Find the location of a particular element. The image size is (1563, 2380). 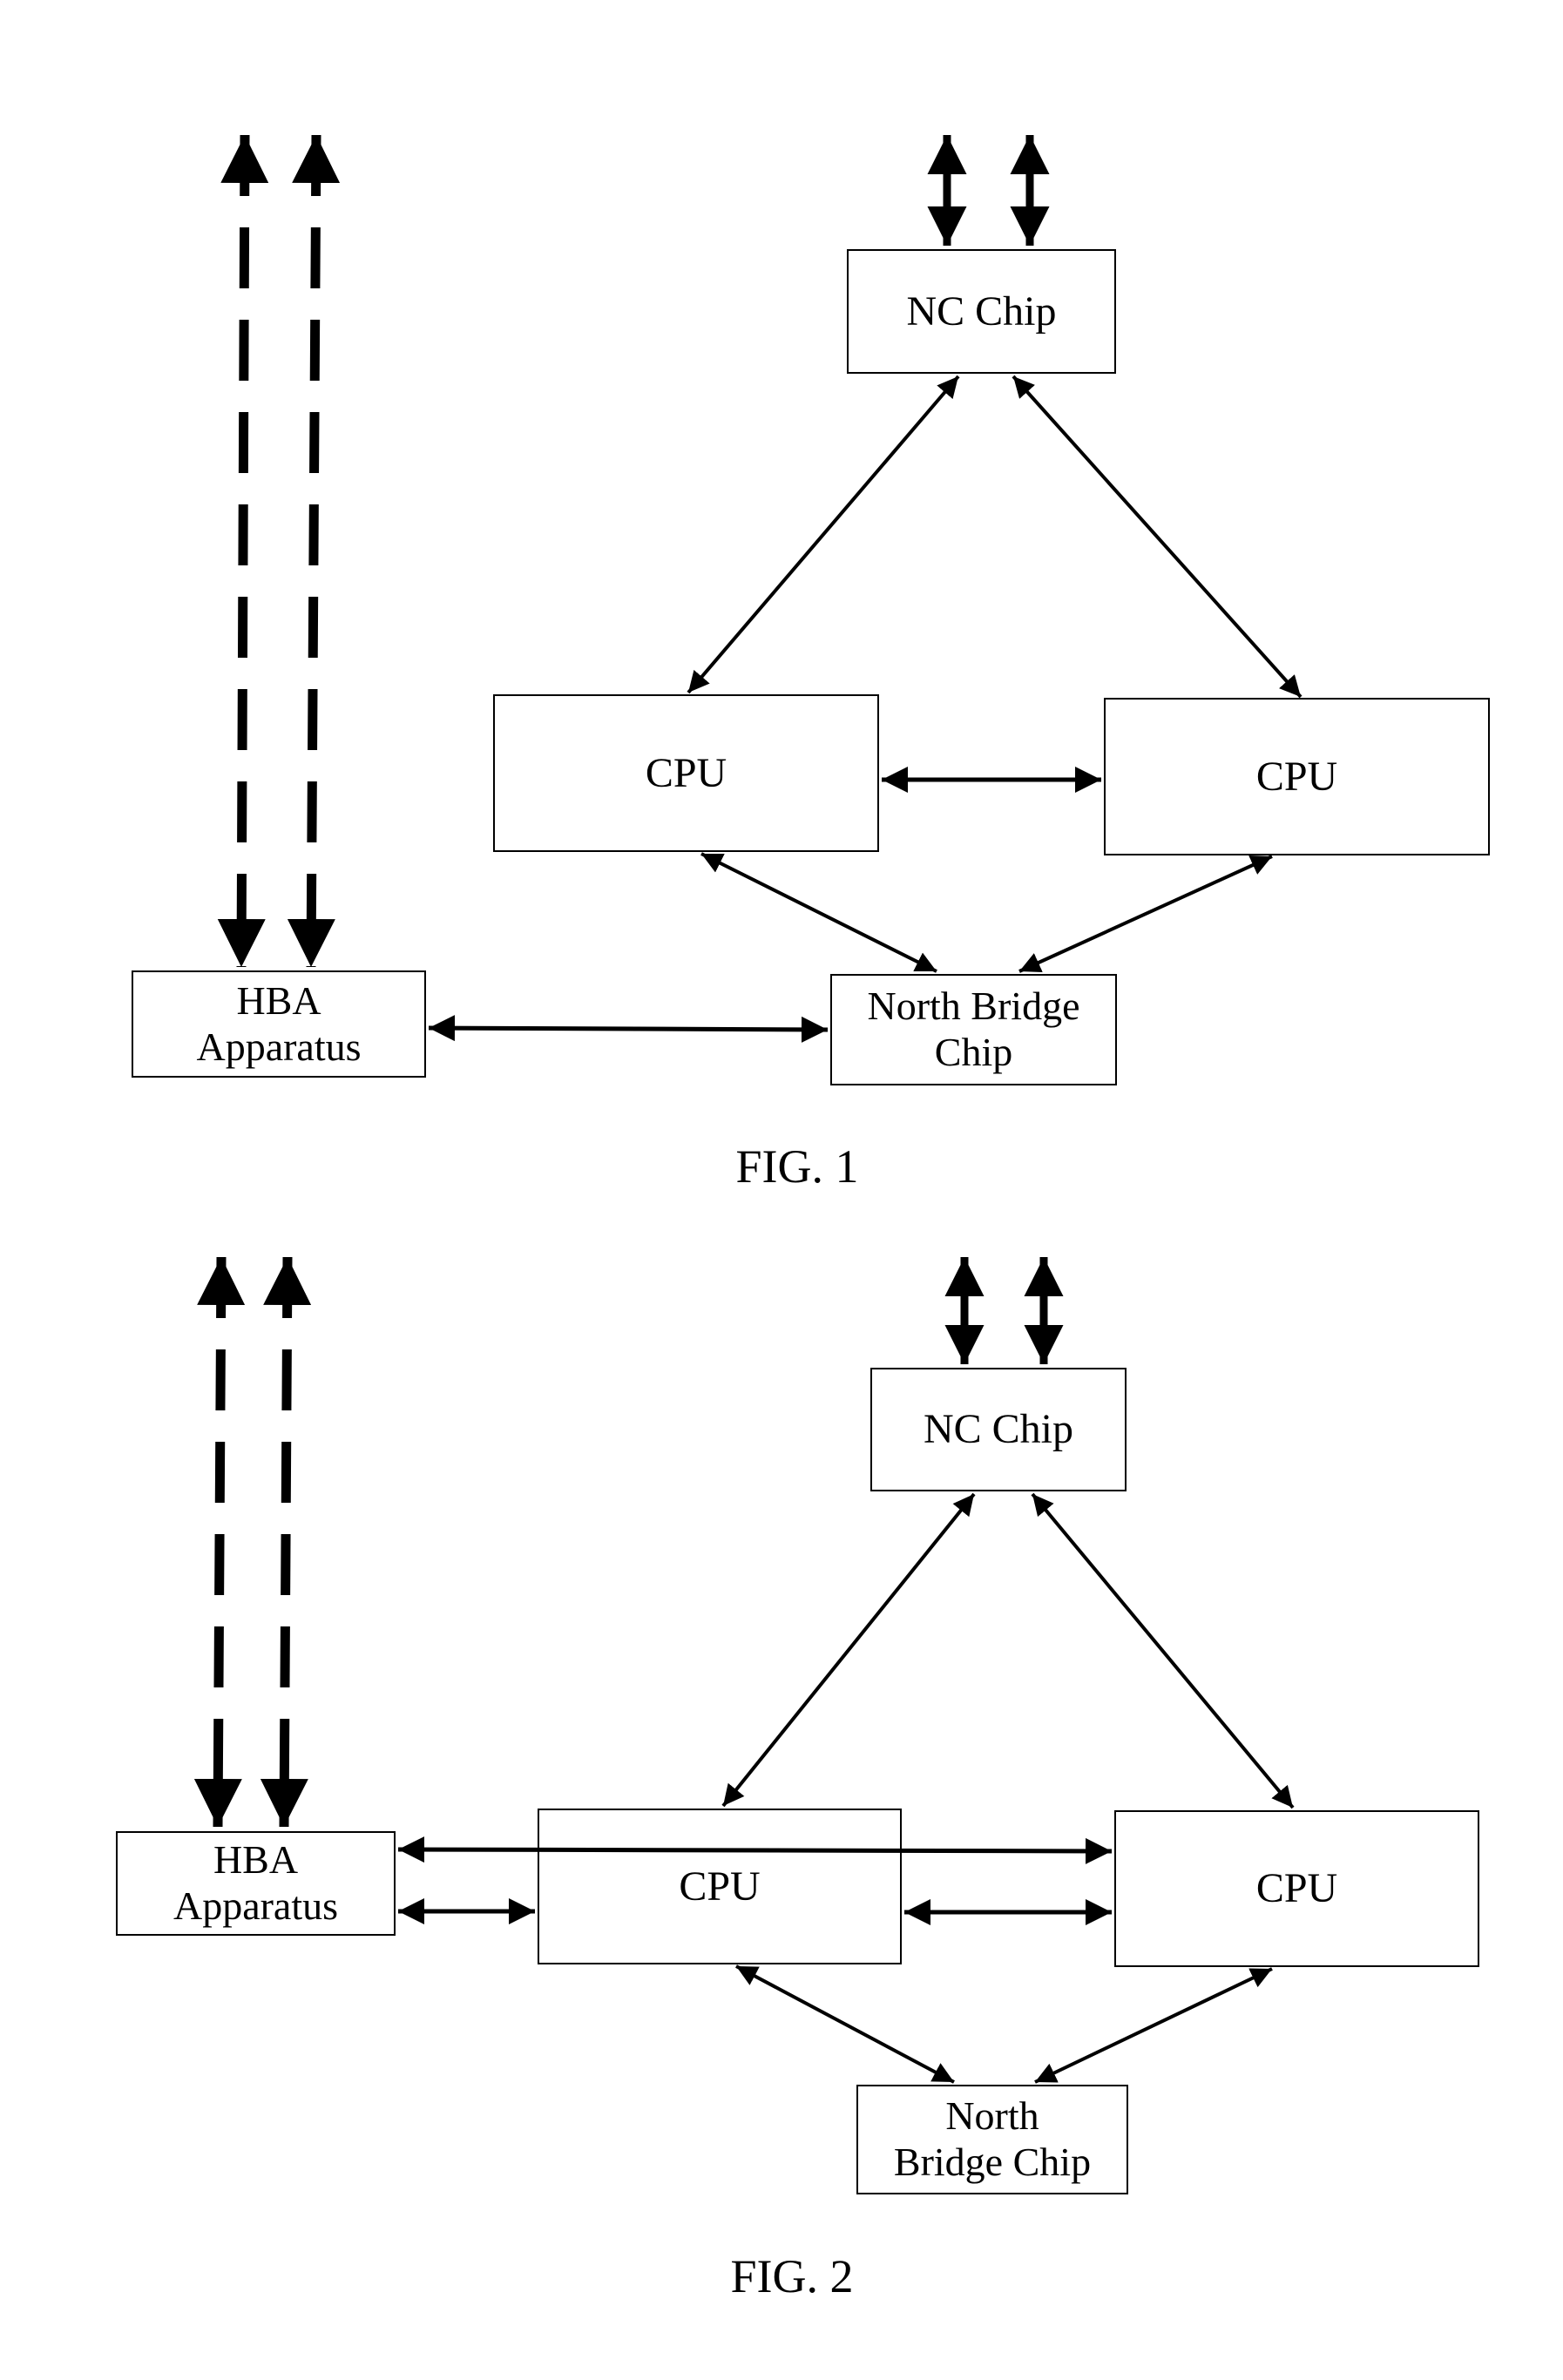

fig2-hba-label-line1: HBA is located at coordinates (256, 1860).